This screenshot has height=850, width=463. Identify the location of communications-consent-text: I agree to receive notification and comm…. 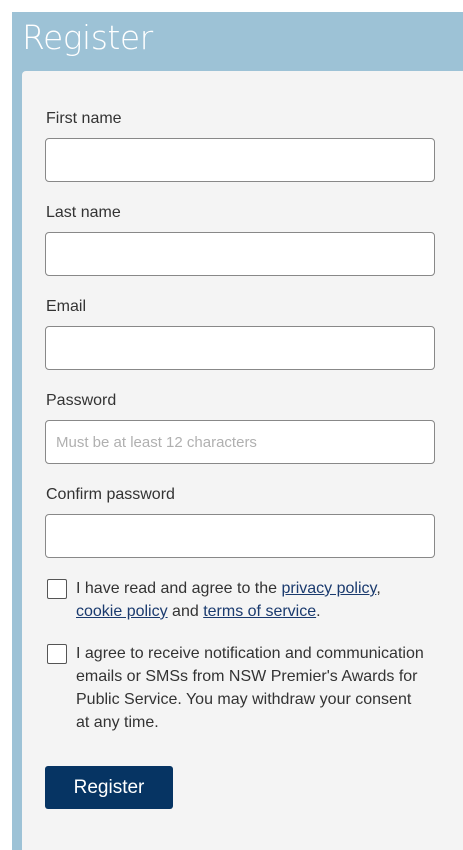
(250, 688).